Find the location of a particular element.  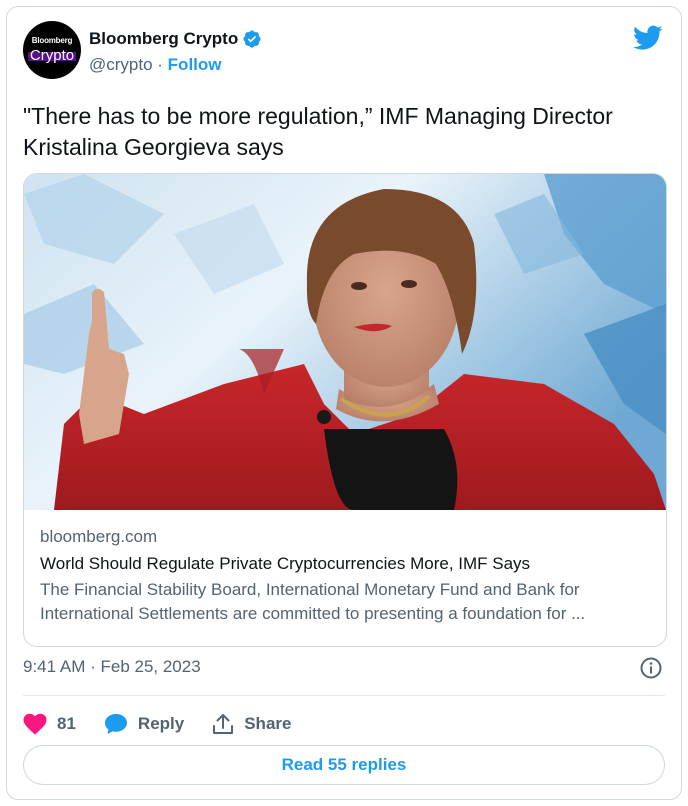

like-button: 81 is located at coordinates (49, 724).